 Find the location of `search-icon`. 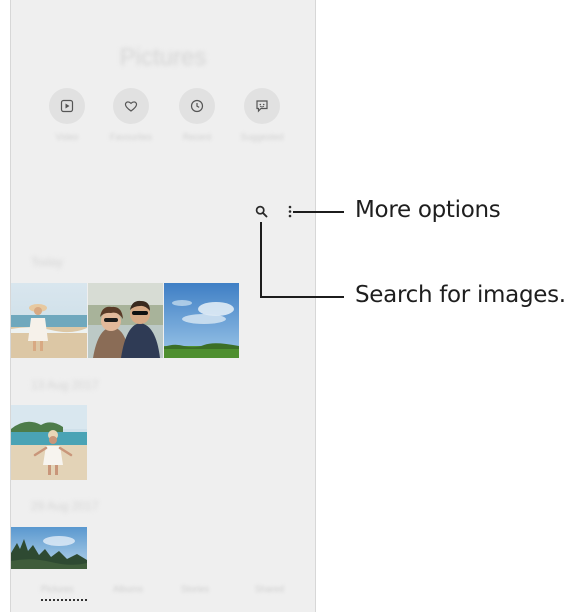

search-icon is located at coordinates (261, 211).